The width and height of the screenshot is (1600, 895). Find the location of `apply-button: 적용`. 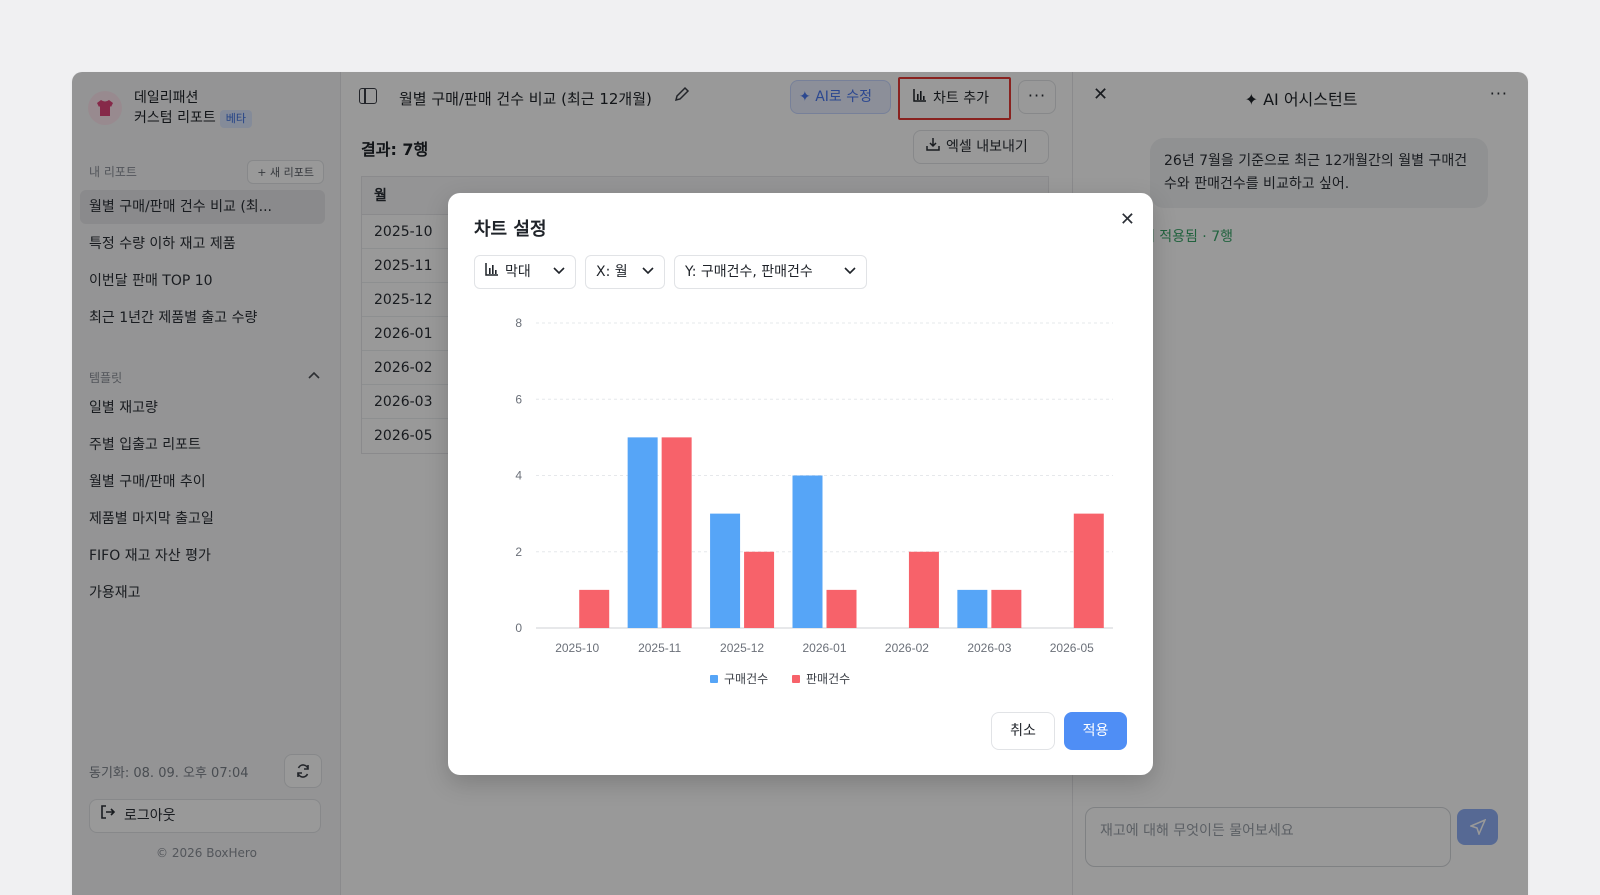

apply-button: 적용 is located at coordinates (1095, 731).